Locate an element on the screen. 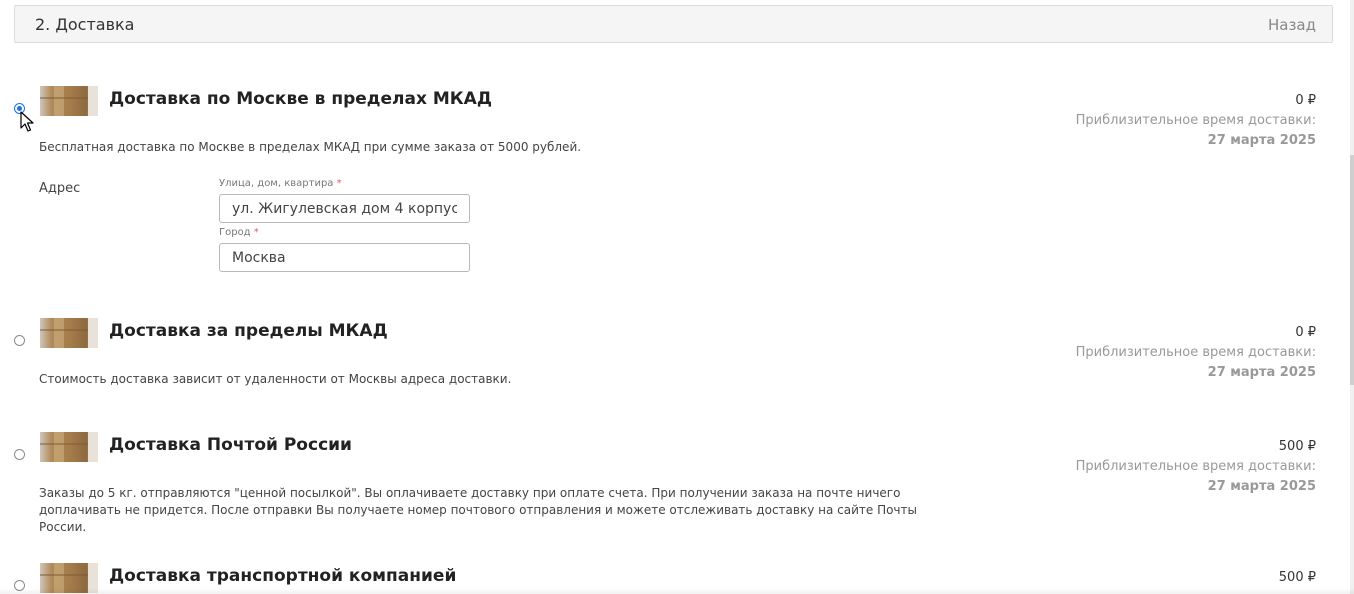  city-input is located at coordinates (344, 257).